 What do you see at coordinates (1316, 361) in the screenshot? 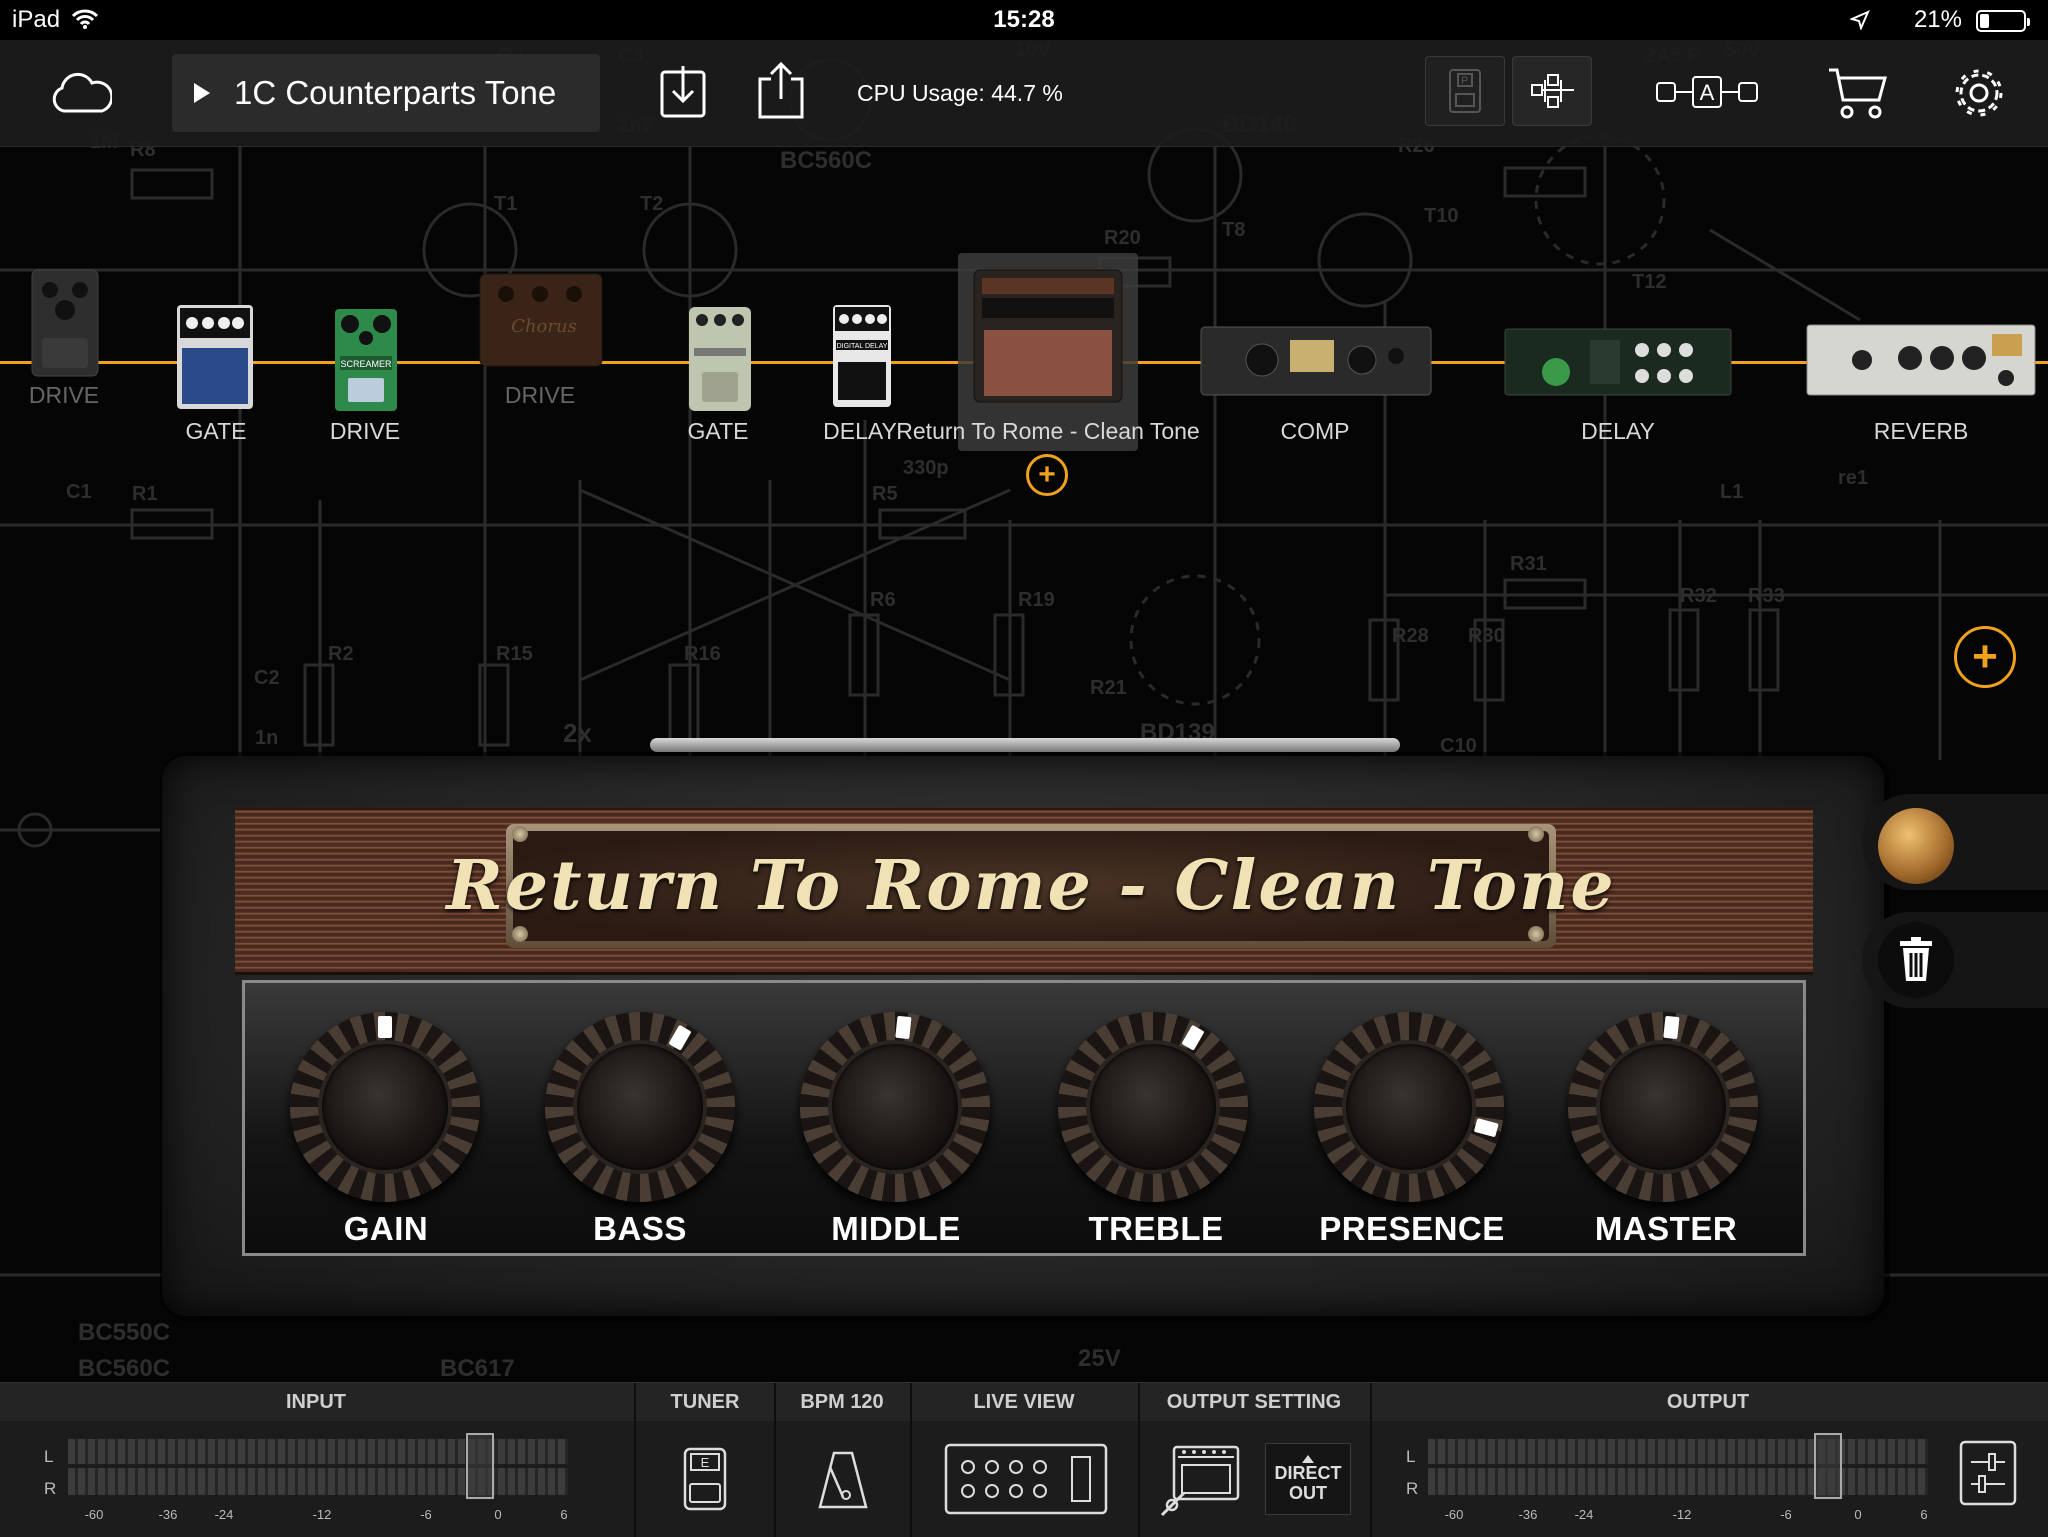
I see `module-comp` at bounding box center [1316, 361].